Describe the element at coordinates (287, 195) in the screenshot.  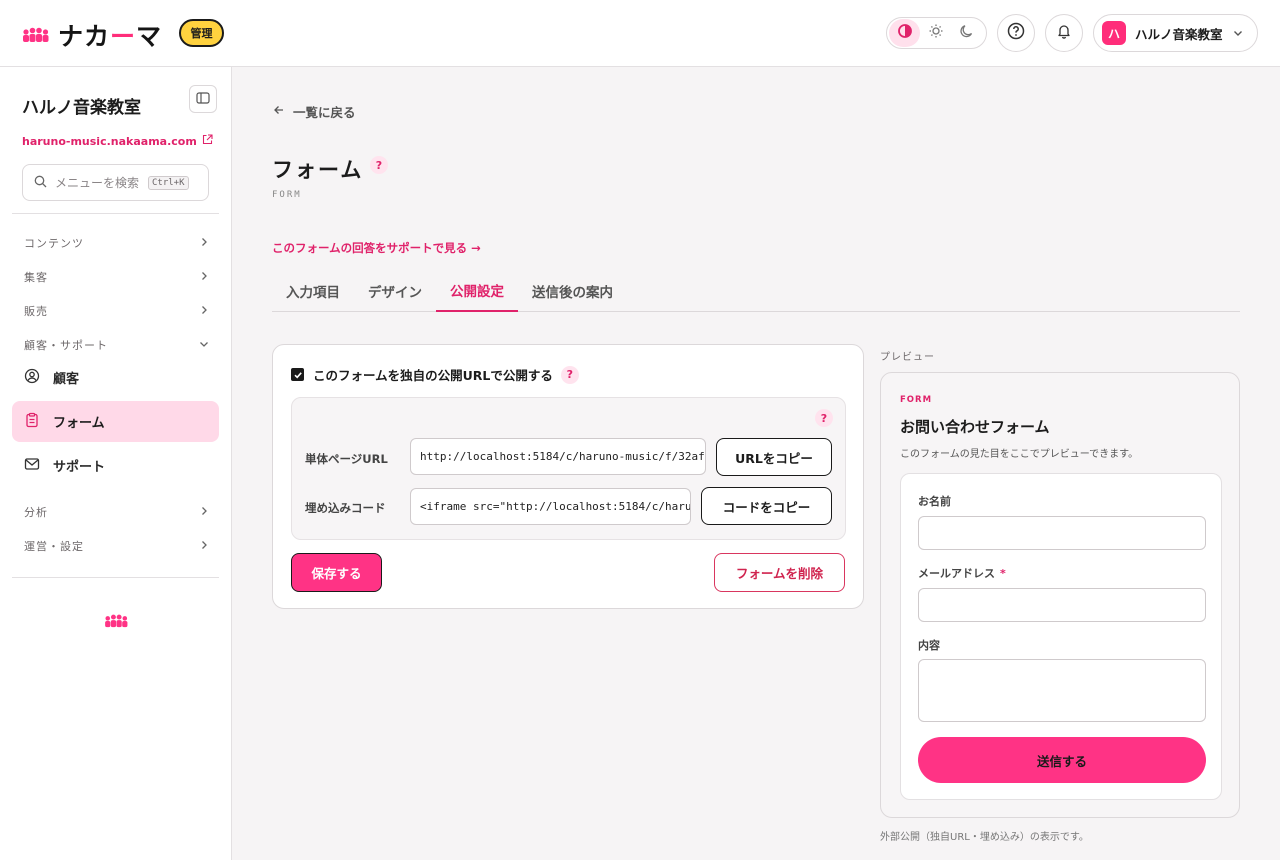
I see `page-subtitle: FORM` at that location.